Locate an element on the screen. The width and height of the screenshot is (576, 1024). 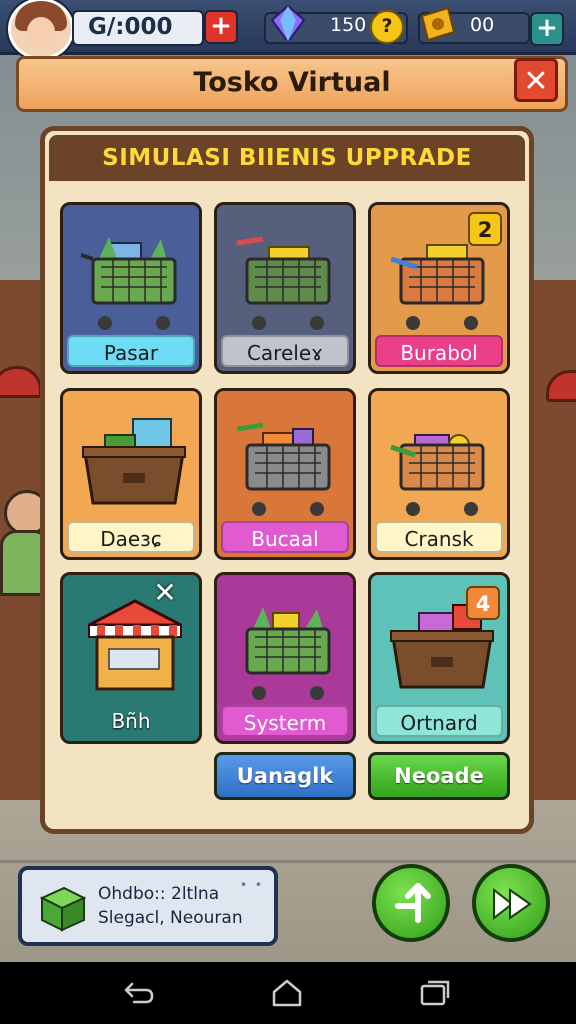
add-tickets-button: + is located at coordinates (547, 29).